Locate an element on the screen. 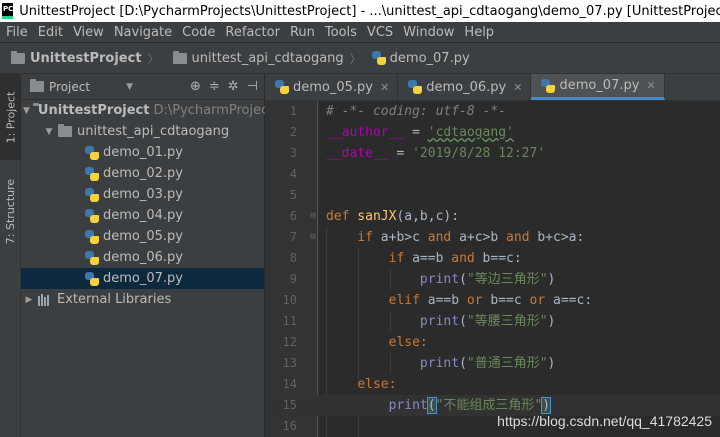 This screenshot has width=720, height=437. tab-demo-05: demo_05.py ✕ is located at coordinates (332, 87).